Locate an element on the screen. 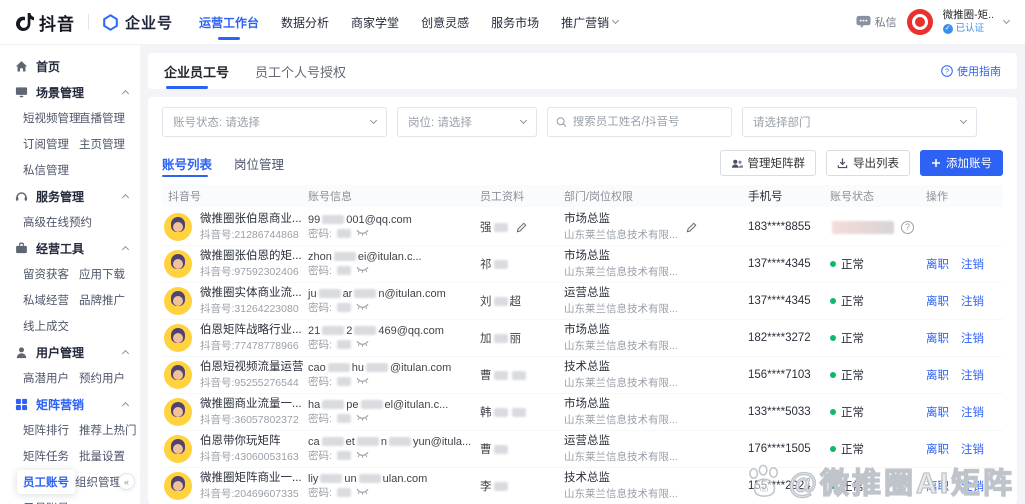 The height and width of the screenshot is (504, 1025). employee-name: 曹 is located at coordinates (504, 375).